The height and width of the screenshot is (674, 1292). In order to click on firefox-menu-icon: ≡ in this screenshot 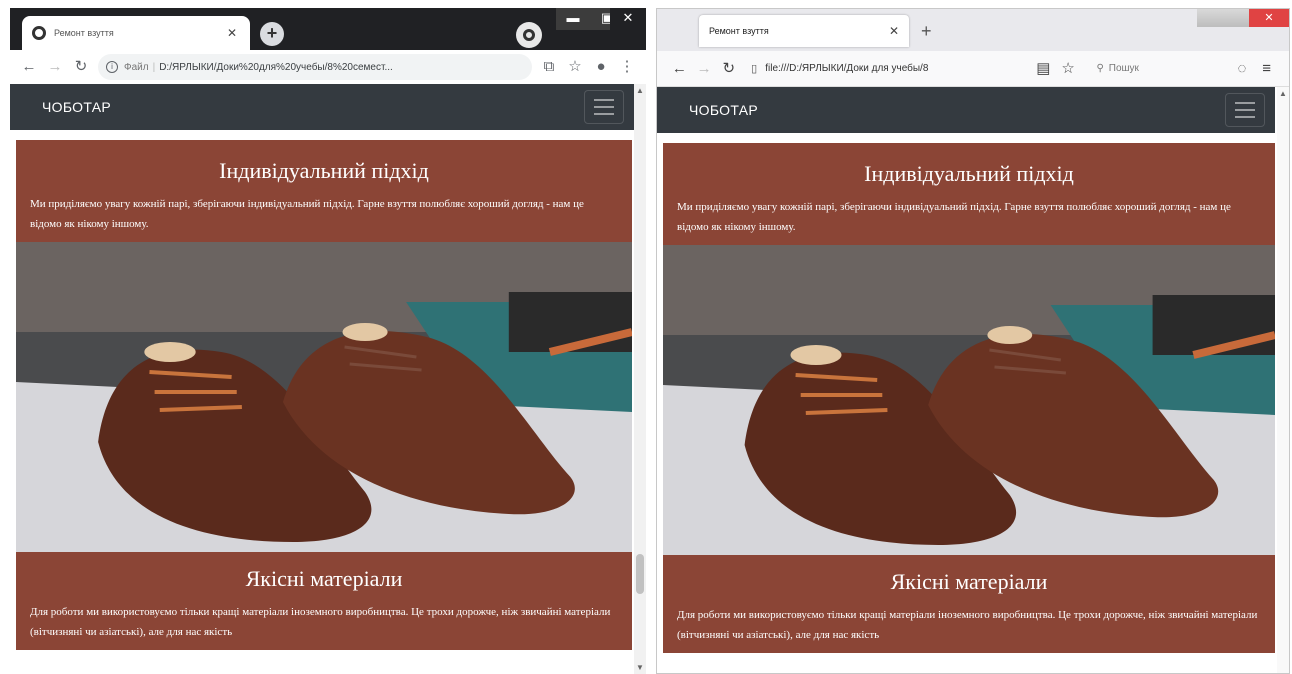, I will do `click(1266, 69)`.